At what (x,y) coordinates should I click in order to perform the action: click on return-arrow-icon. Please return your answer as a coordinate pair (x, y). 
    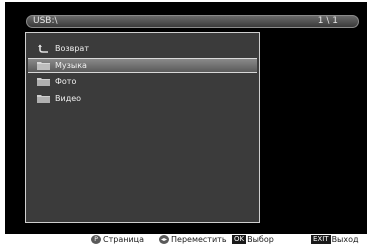
    Looking at the image, I should click on (43, 48).